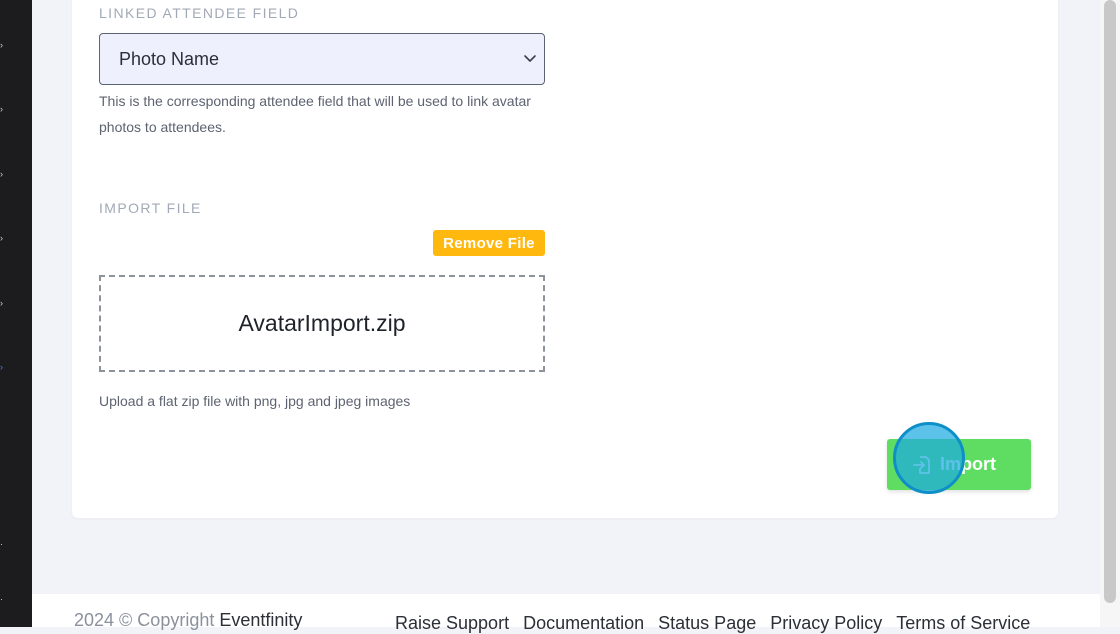 This screenshot has width=1120, height=634. I want to click on footer-link-status-page: Status Page, so click(707, 623).